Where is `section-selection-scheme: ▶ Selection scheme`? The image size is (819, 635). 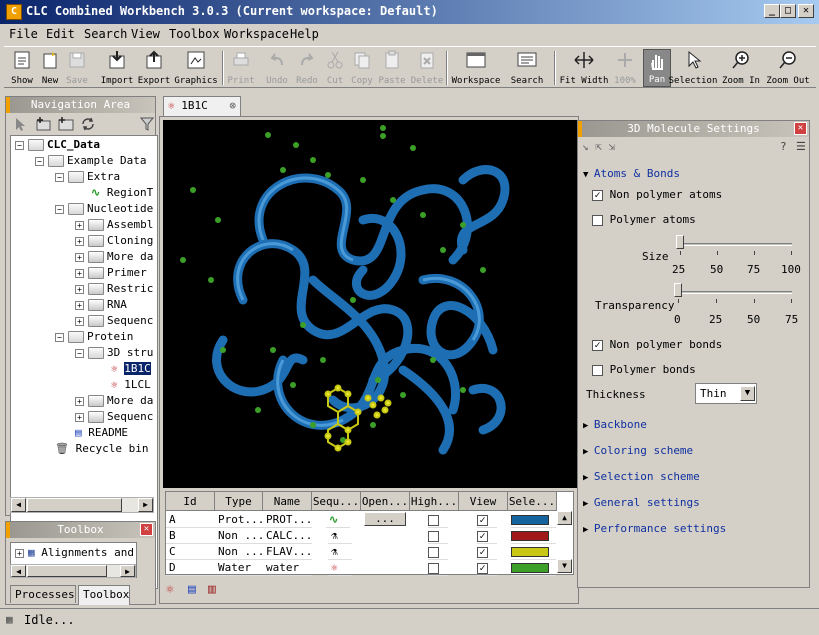 section-selection-scheme: ▶ Selection scheme is located at coordinates (641, 476).